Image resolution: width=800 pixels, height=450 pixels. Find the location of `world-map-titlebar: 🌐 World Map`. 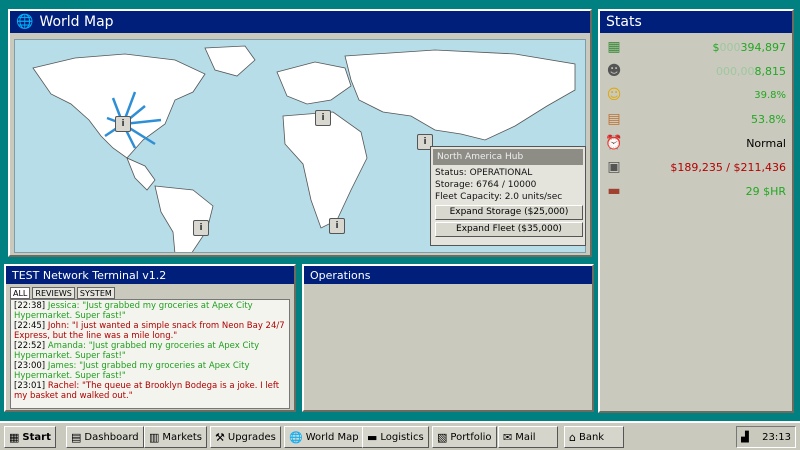

world-map-titlebar: 🌐 World Map is located at coordinates (300, 22).